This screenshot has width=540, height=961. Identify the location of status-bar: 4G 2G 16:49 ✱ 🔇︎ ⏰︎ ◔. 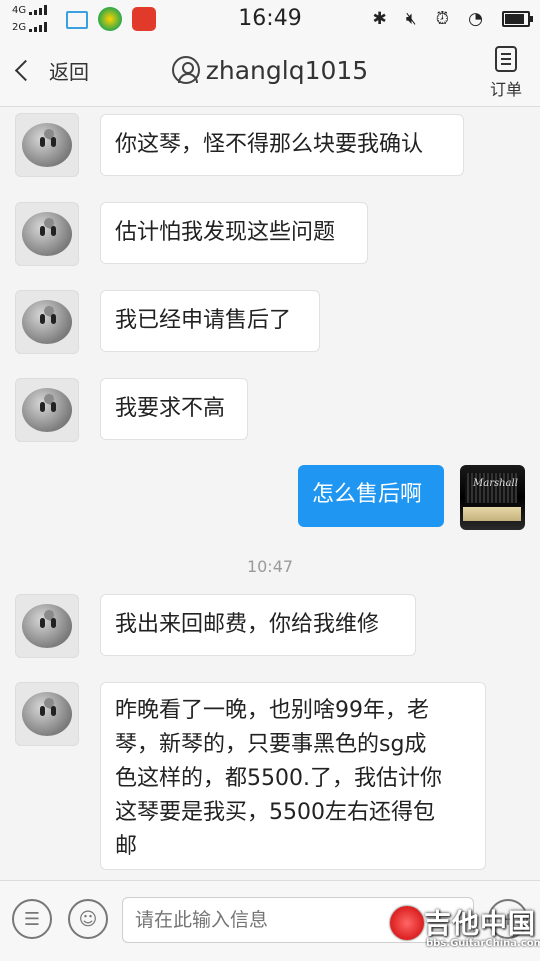
(270, 19).